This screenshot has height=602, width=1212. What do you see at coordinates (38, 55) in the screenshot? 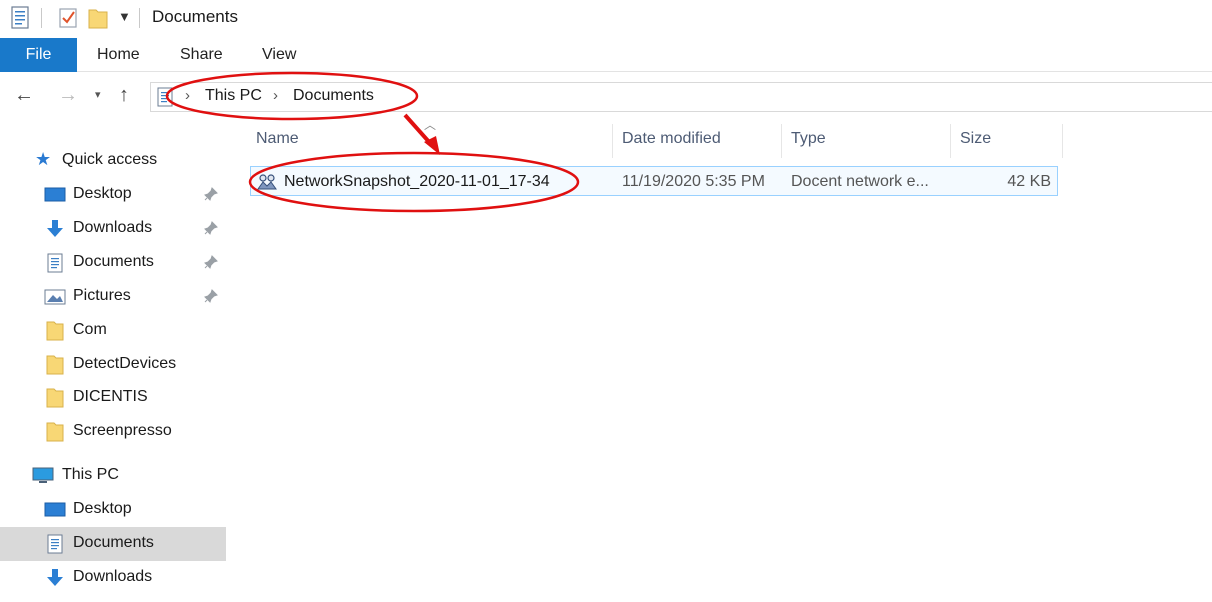
I see `tab-file: File` at bounding box center [38, 55].